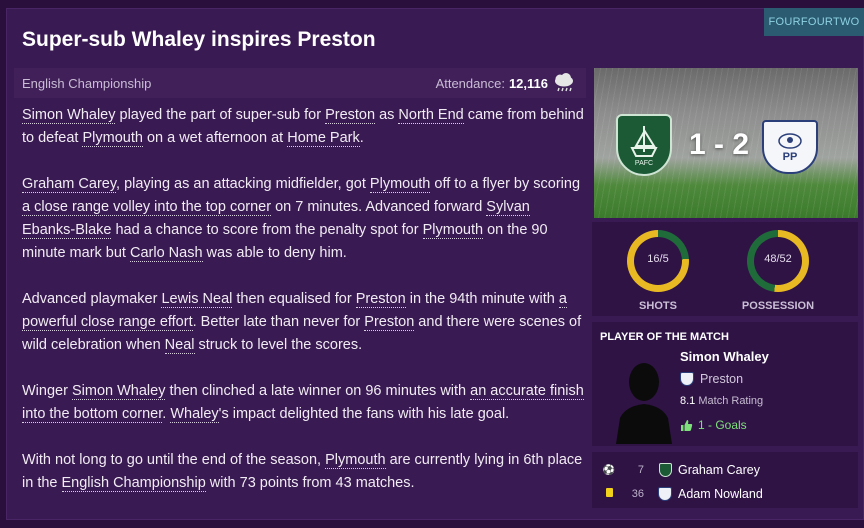 This screenshot has height=528, width=864. Describe the element at coordinates (814, 22) in the screenshot. I see `source-tag: FOURFOURTWO` at that location.